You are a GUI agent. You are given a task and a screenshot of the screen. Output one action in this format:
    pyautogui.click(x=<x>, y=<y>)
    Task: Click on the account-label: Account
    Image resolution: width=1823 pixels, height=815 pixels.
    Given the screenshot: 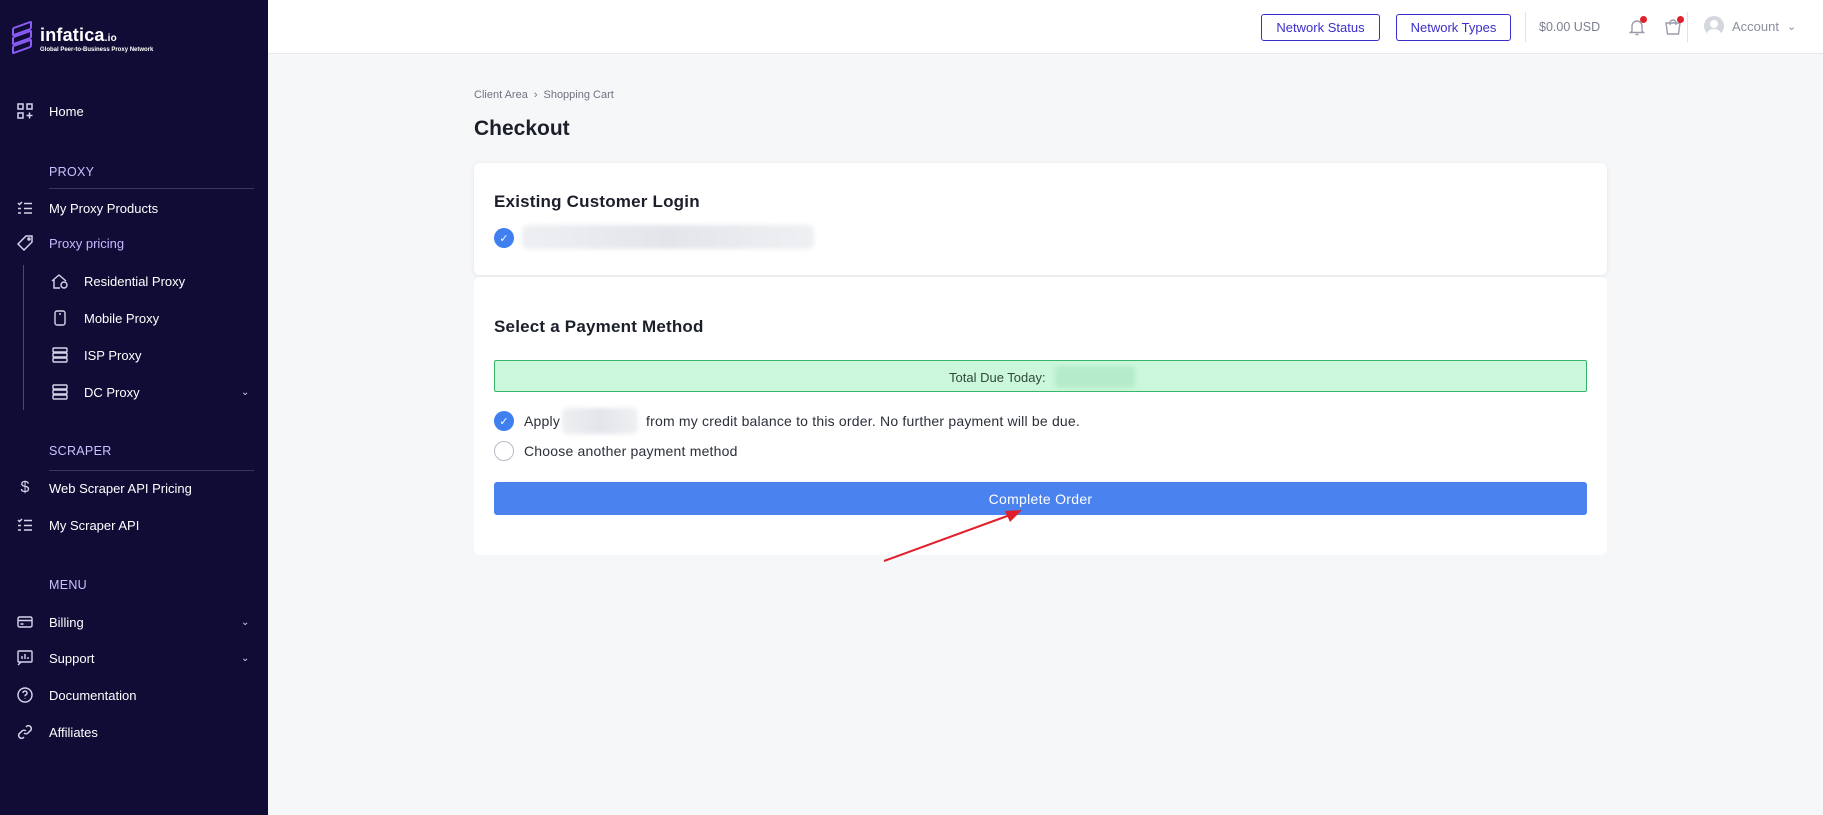 What is the action you would take?
    pyautogui.click(x=1755, y=26)
    